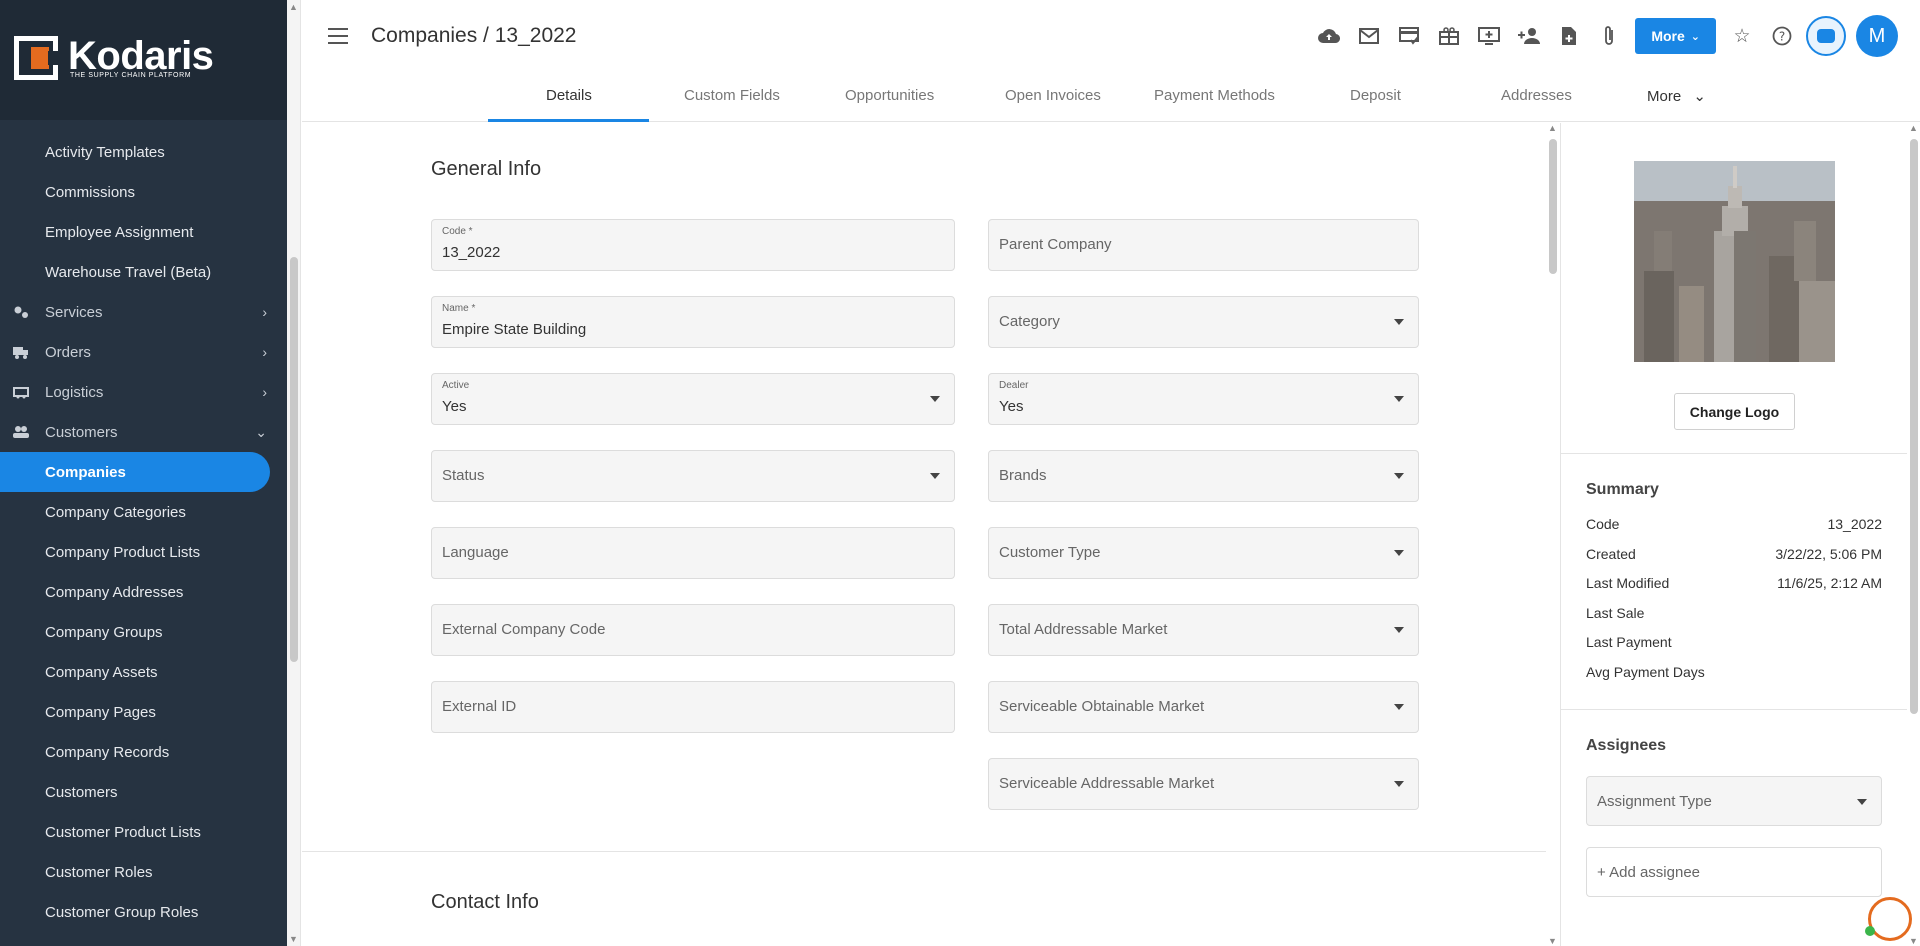 The height and width of the screenshot is (946, 1920). Describe the element at coordinates (1203, 553) in the screenshot. I see `customer-type-select: Customer Type` at that location.